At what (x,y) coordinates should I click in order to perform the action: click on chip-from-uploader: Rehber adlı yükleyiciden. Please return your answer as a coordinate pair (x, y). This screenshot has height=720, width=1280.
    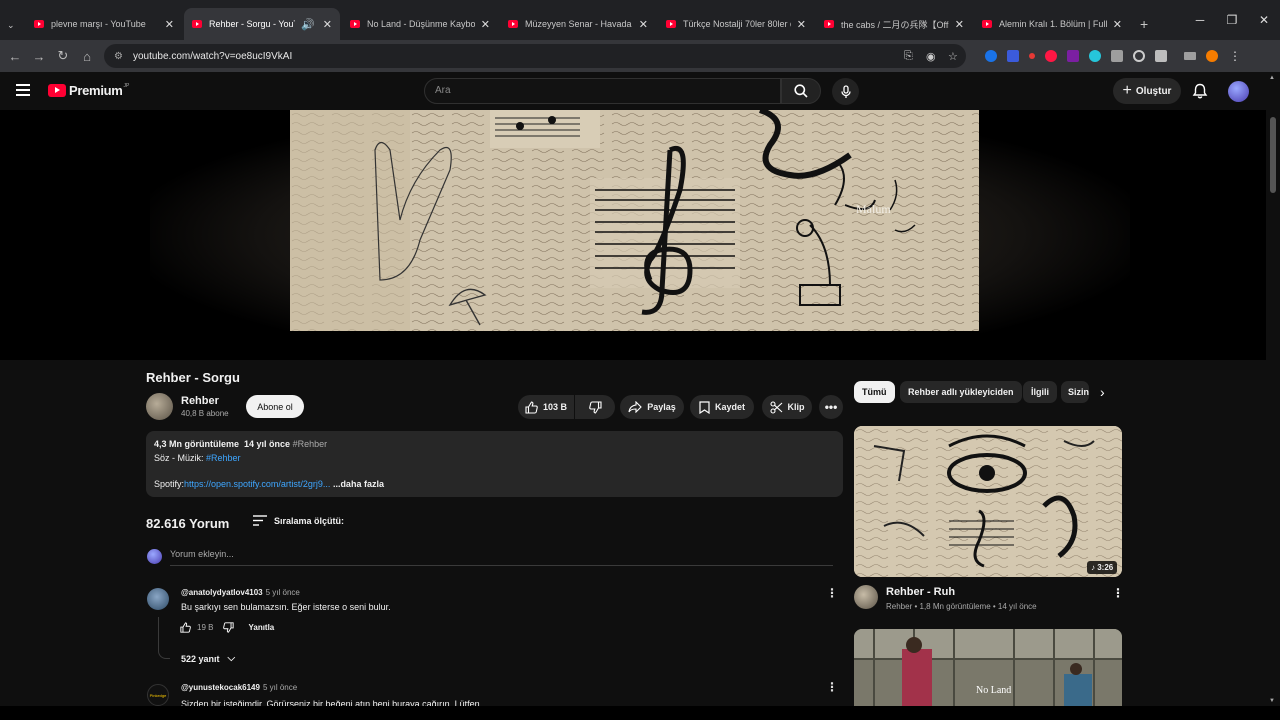
    Looking at the image, I should click on (961, 392).